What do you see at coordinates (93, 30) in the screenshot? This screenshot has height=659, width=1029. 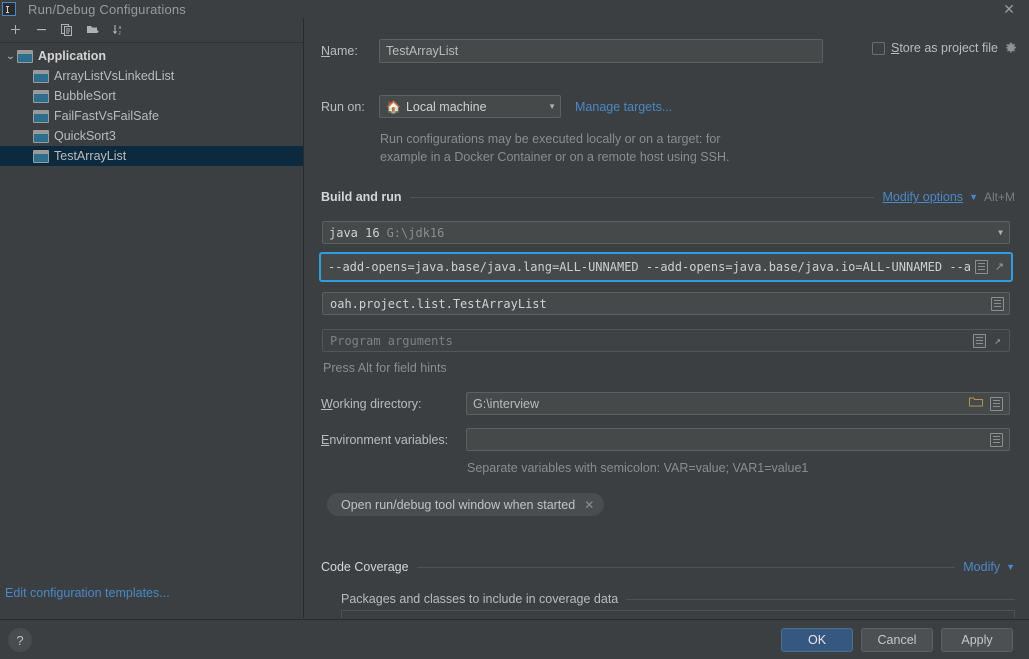 I see `new-folder-button` at bounding box center [93, 30].